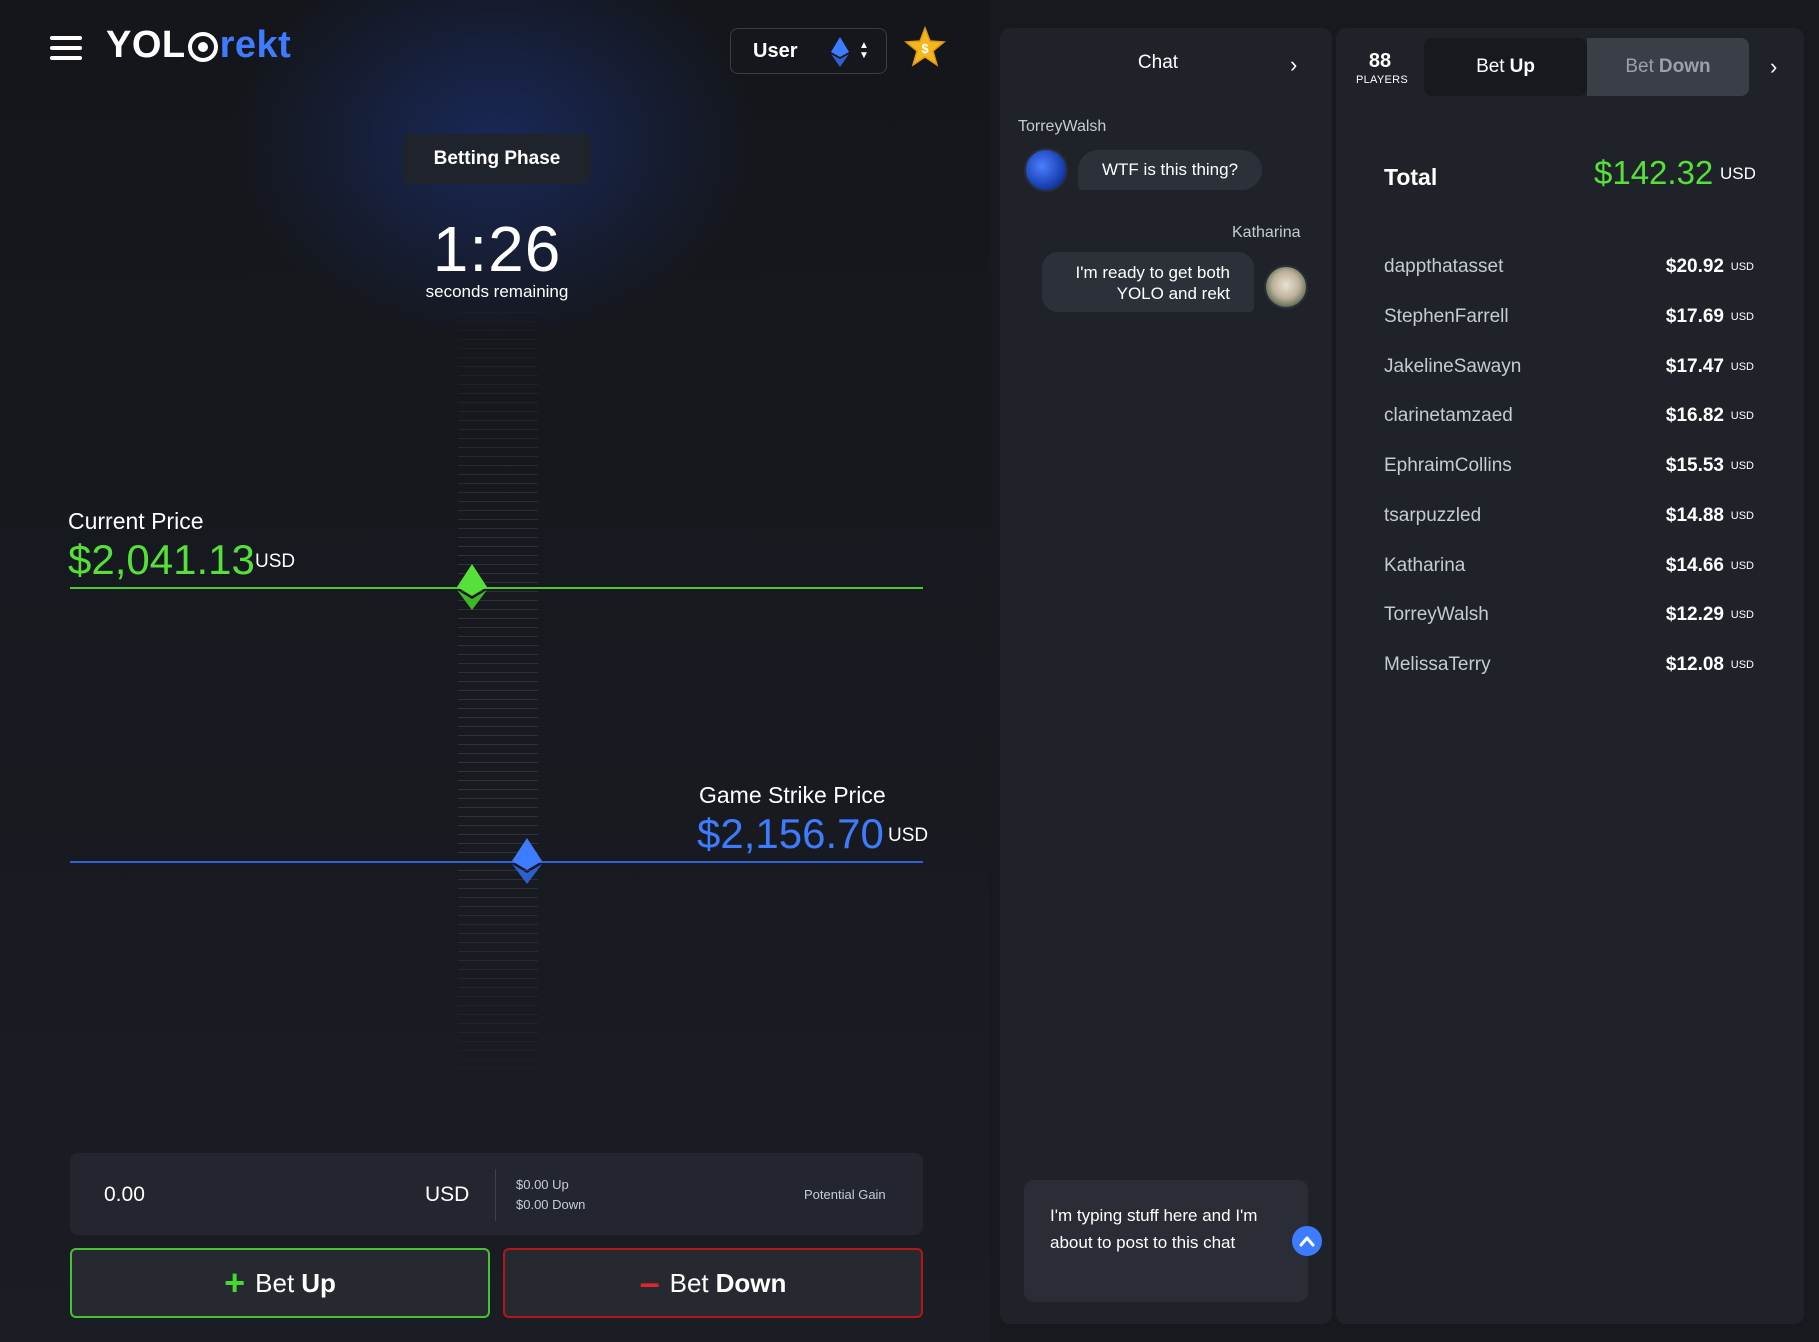 The width and height of the screenshot is (1819, 1342). I want to click on countdown-timer: 1:26, so click(497, 249).